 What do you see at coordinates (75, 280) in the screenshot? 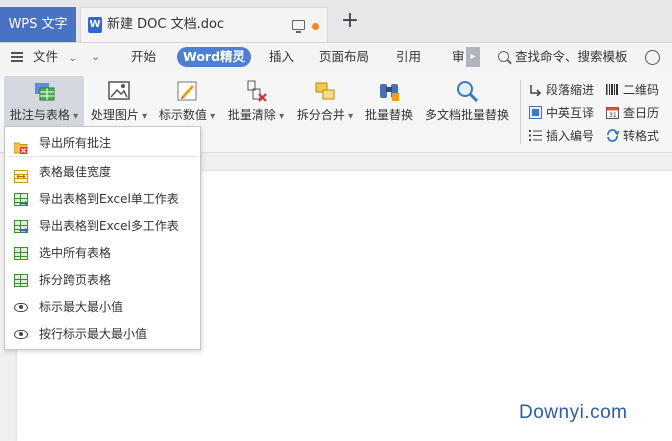
I see `menu-item-label: 拆分跨页表格` at bounding box center [75, 280].